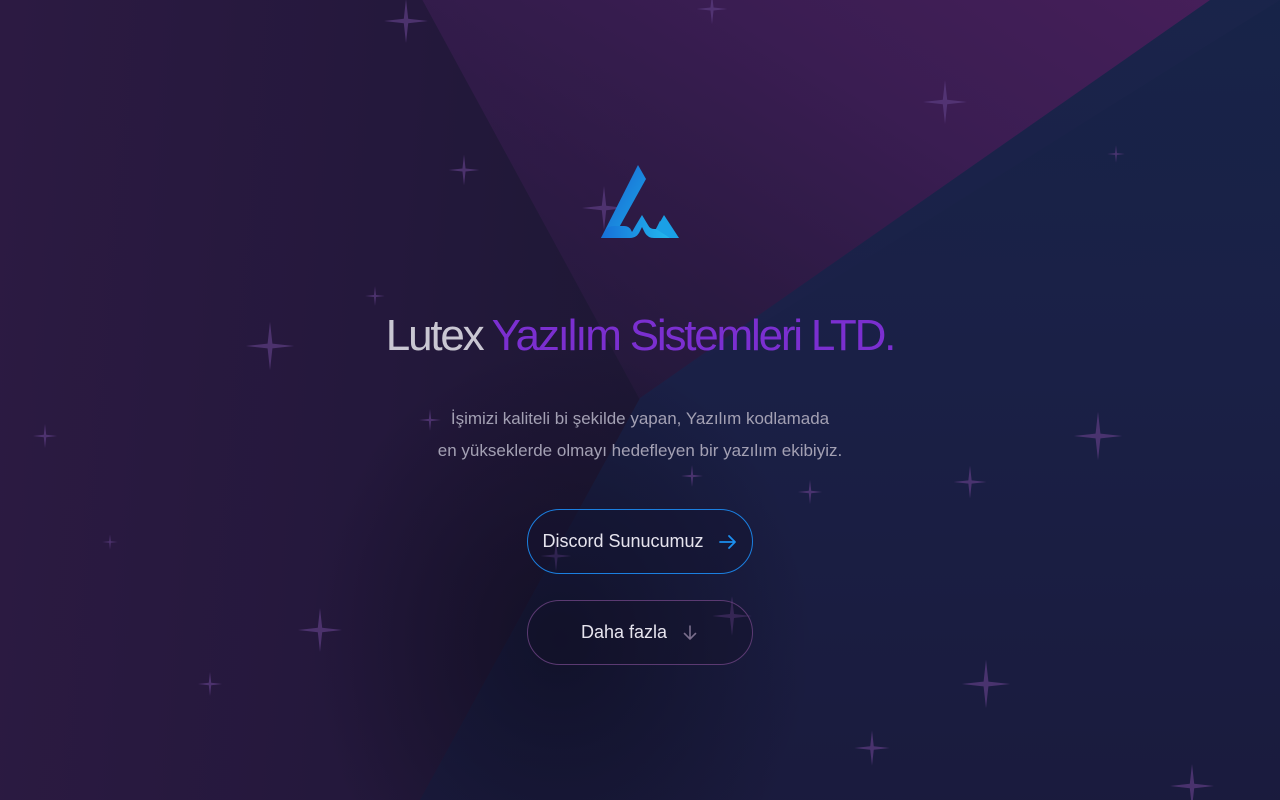  What do you see at coordinates (694, 335) in the screenshot?
I see `title-company: Yazılım Sistemleri LTD.` at bounding box center [694, 335].